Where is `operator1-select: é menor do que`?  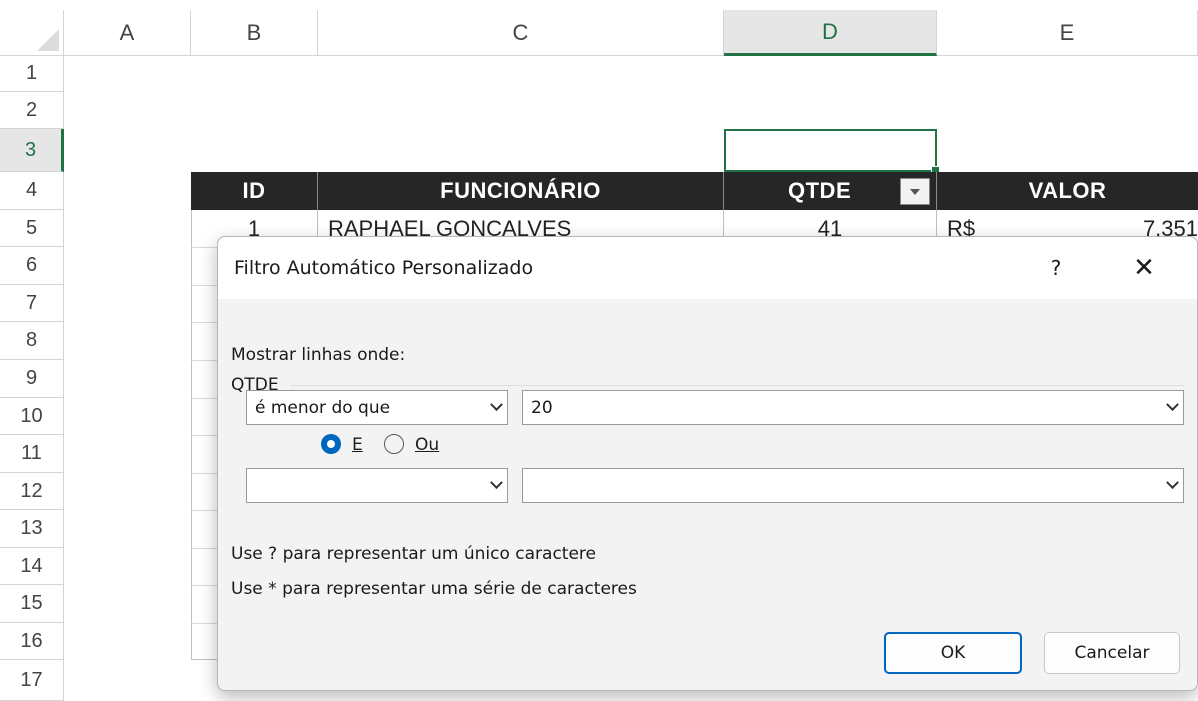 operator1-select: é menor do que is located at coordinates (377, 407).